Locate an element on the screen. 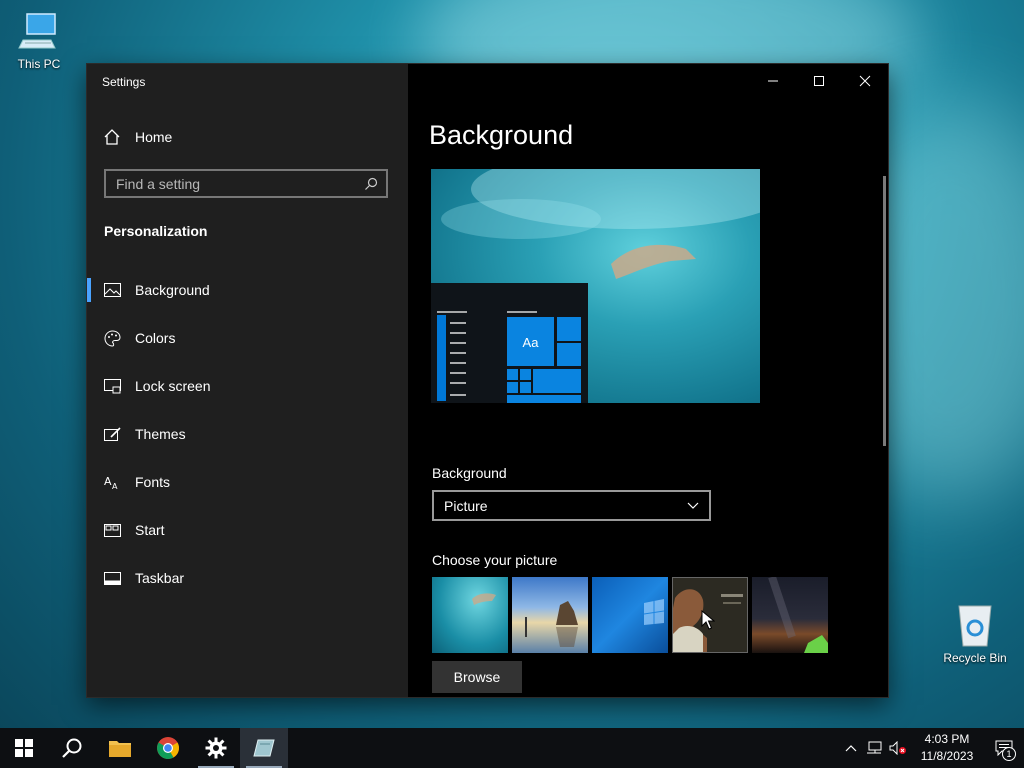 The image size is (1024, 768). volume-muted-icon is located at coordinates (897, 748).